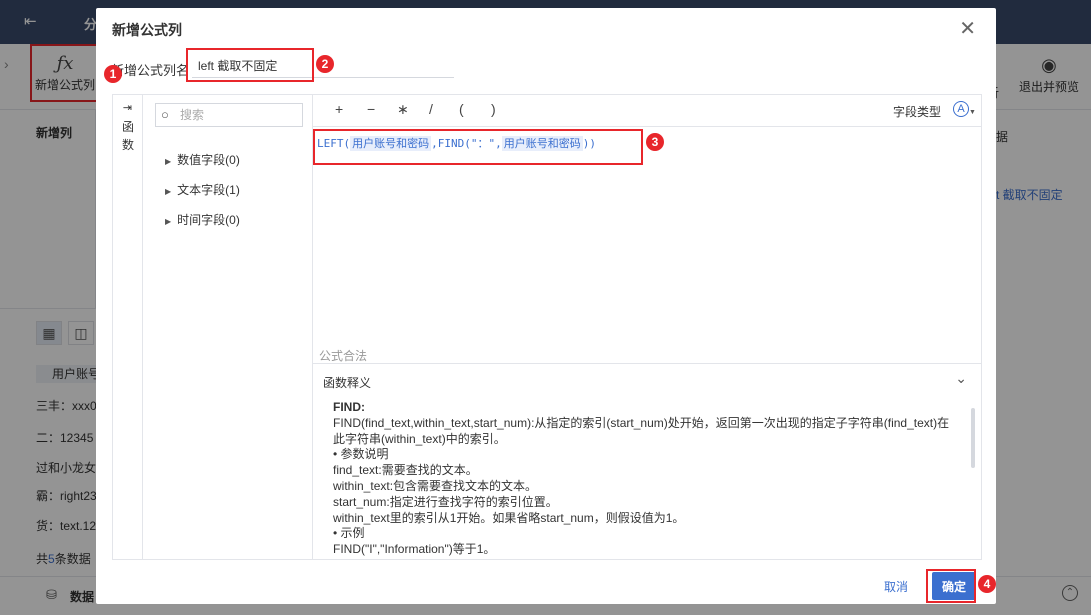  I want to click on explain-line: 此字符串(within_text)中的索引。, so click(419, 438).